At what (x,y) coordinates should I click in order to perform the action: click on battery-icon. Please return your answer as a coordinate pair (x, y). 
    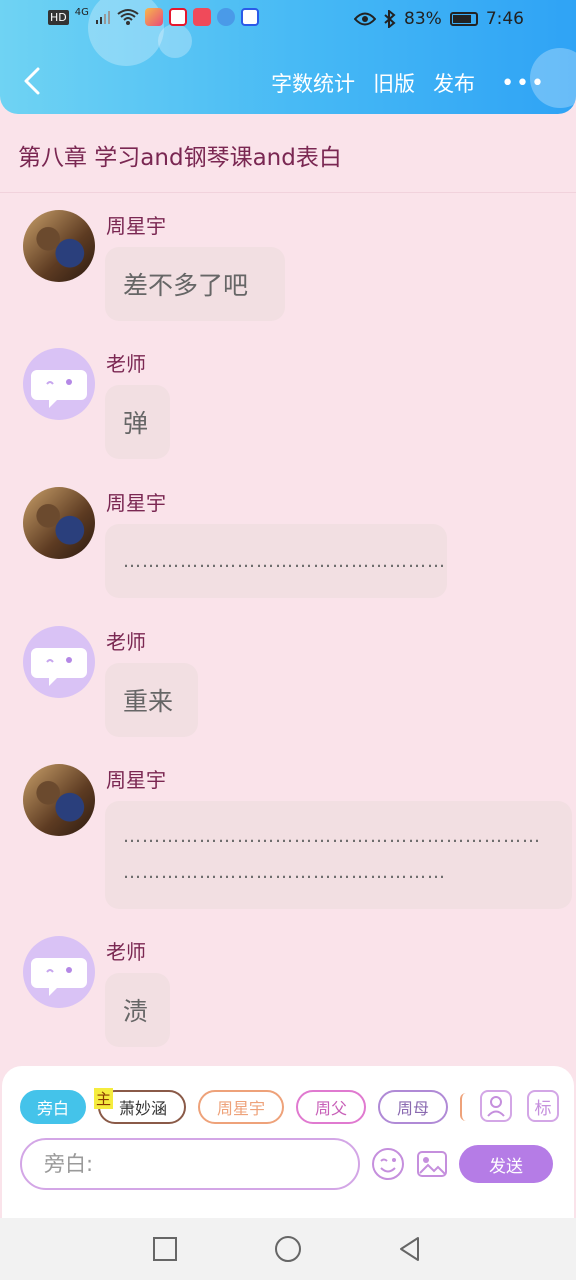
    Looking at the image, I should click on (463, 19).